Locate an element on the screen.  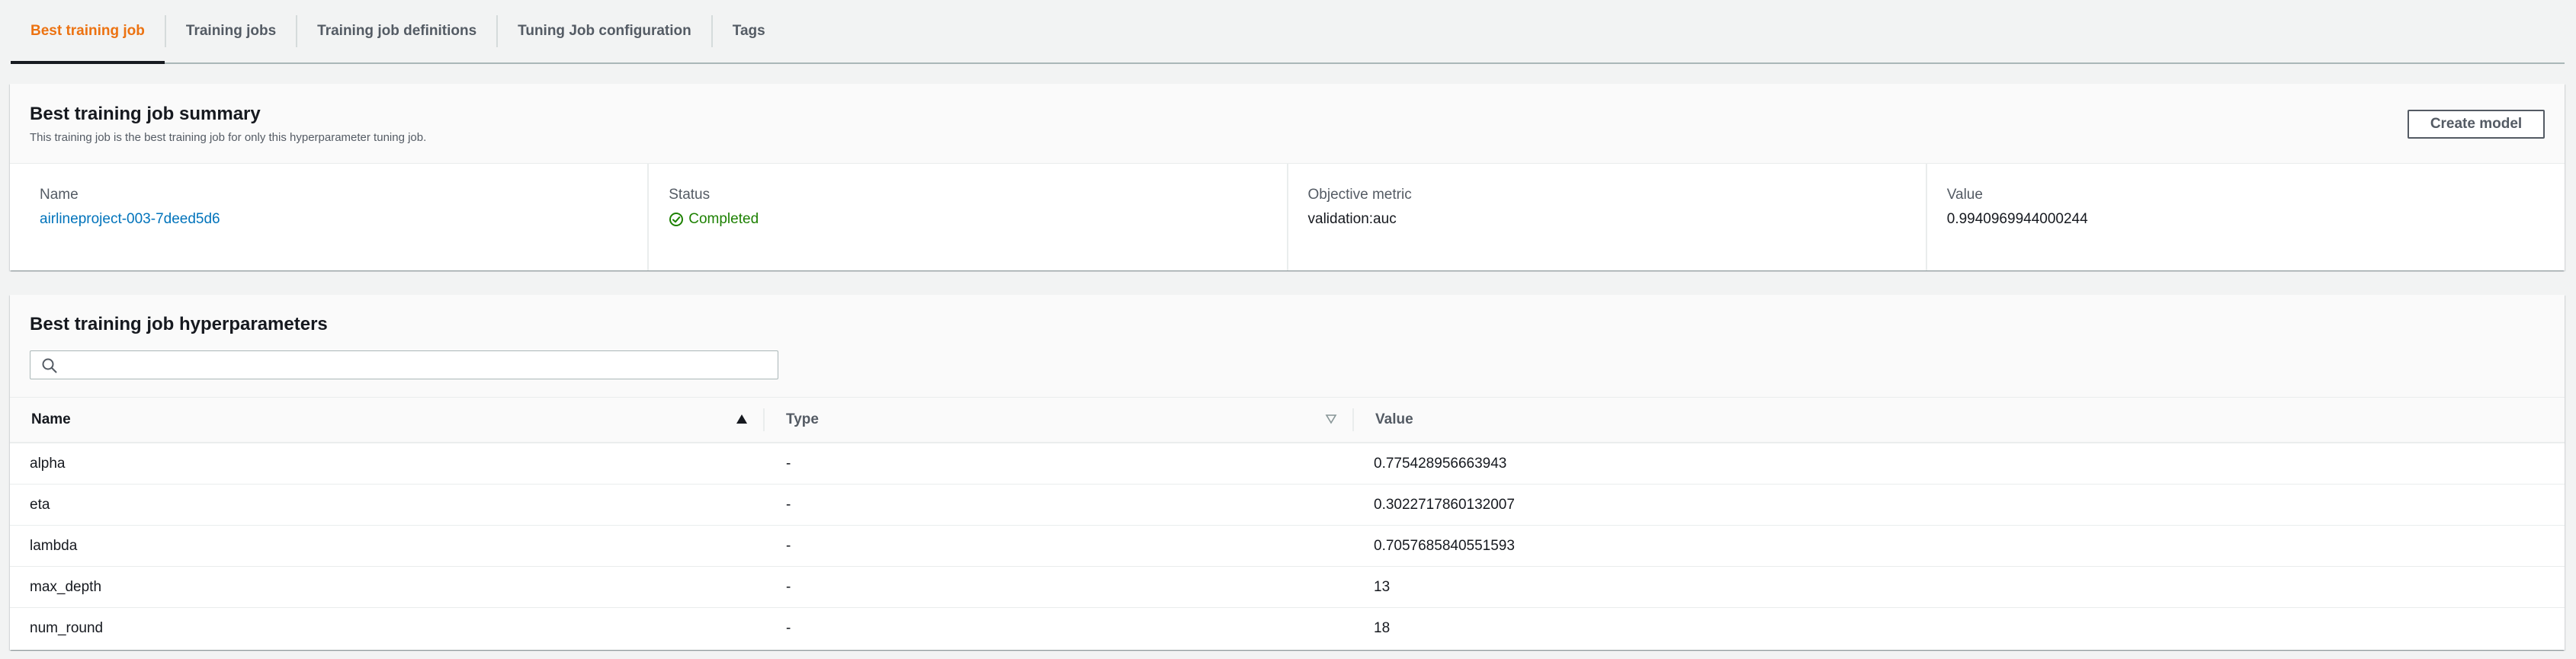
table-row: lambda - 0.7057685840551593 is located at coordinates (1287, 546).